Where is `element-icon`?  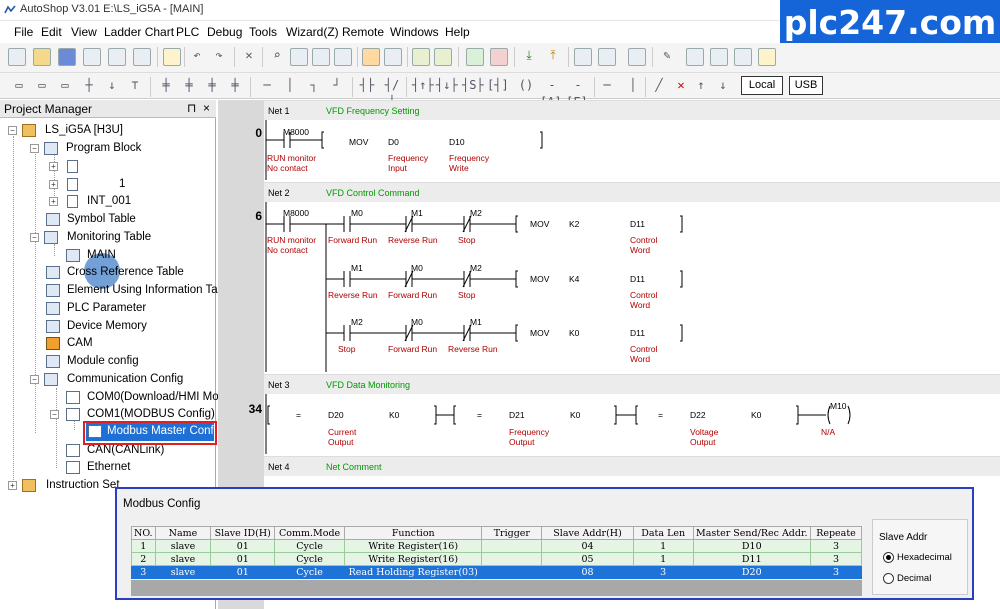
element-icon is located at coordinates (719, 57).